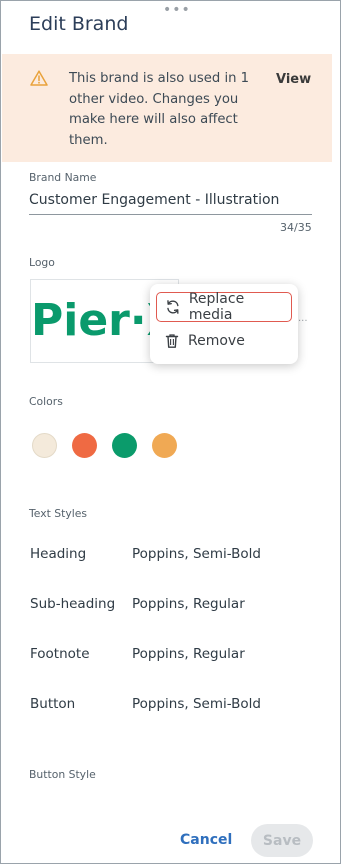 This screenshot has height=864, width=341. Describe the element at coordinates (42, 262) in the screenshot. I see `logo-label: Logo` at that location.